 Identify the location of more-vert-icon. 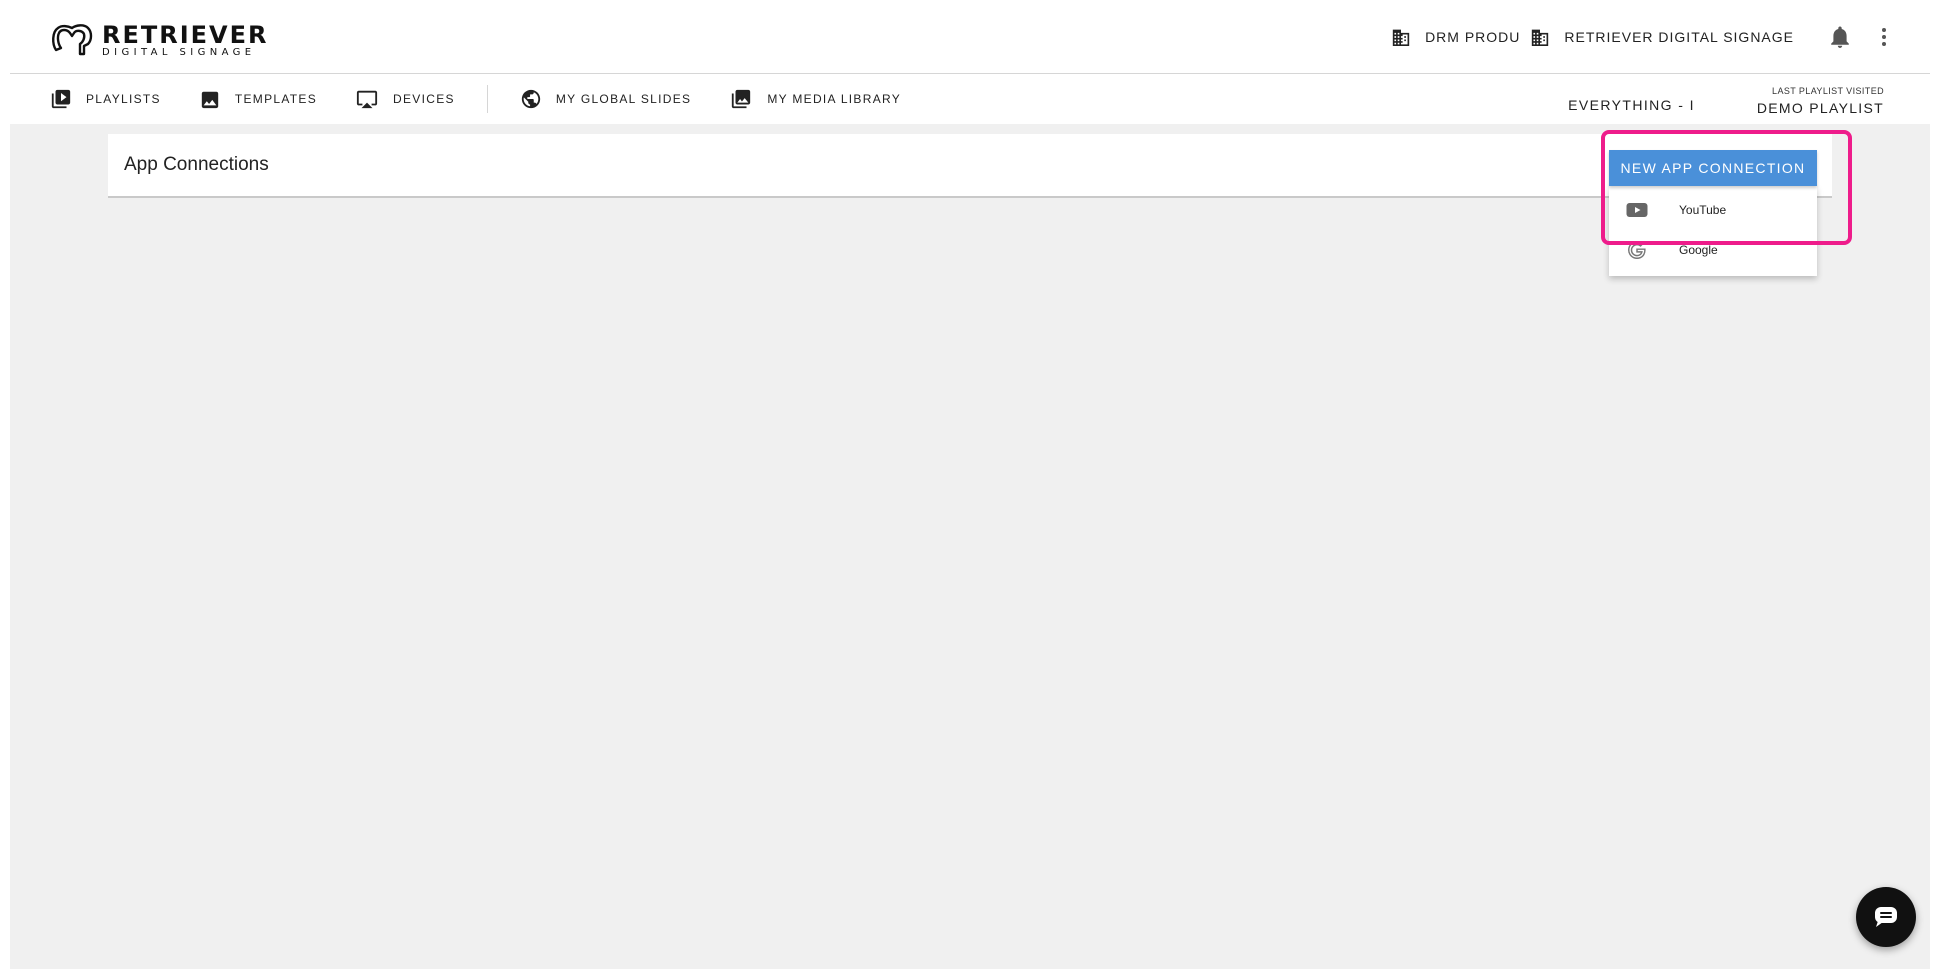
(1884, 37).